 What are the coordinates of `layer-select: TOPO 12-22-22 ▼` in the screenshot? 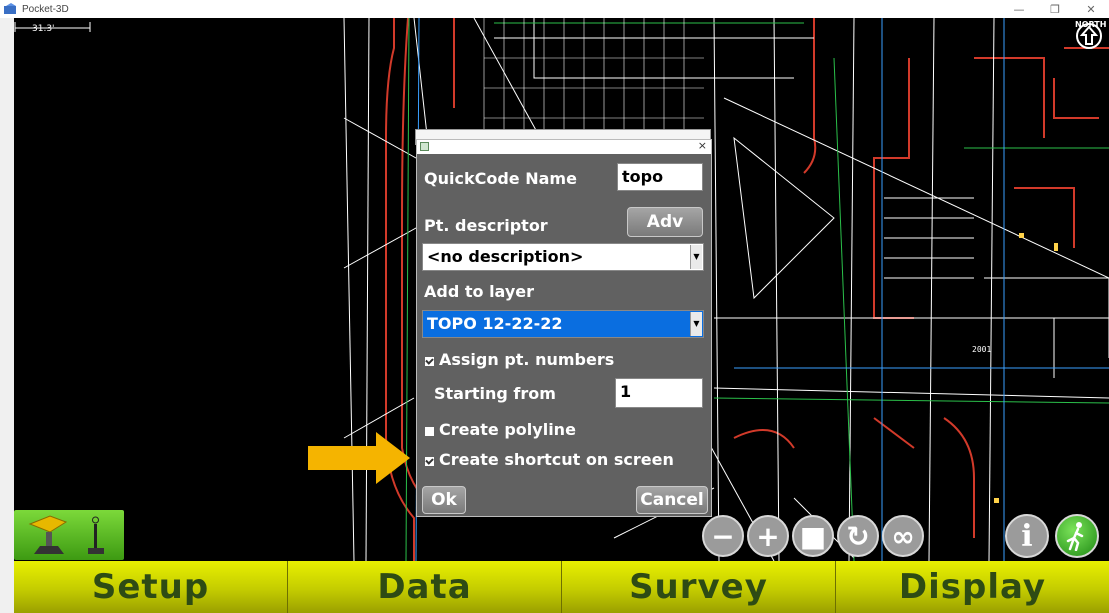 It's located at (563, 324).